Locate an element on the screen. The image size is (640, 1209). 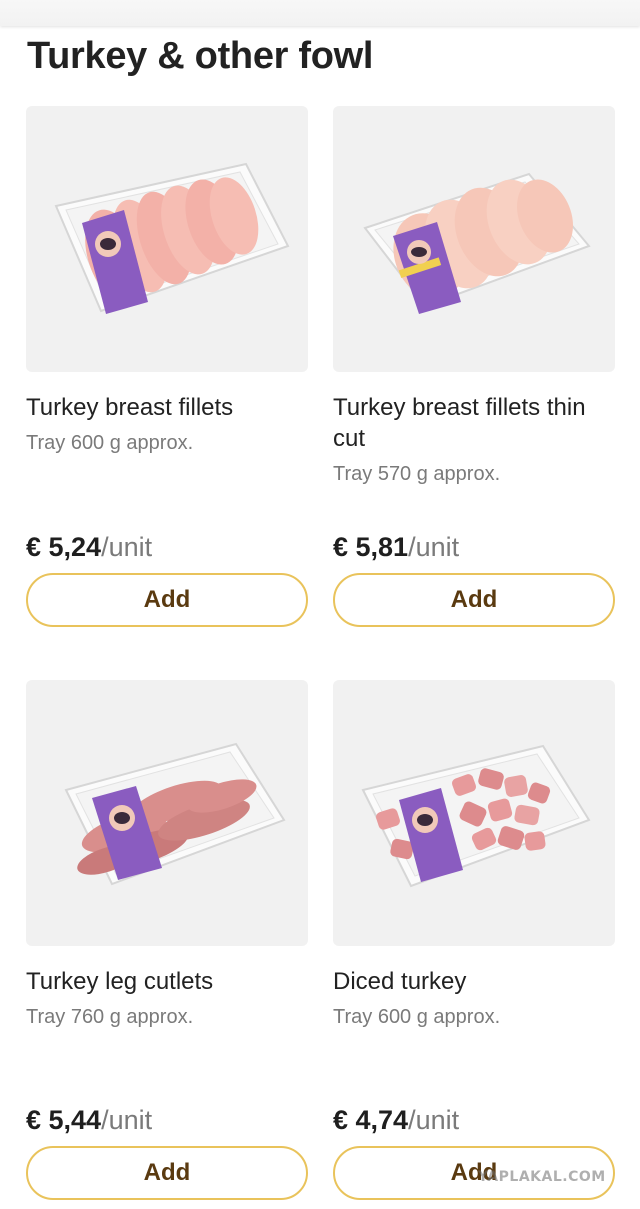
product-price: € 4,74/unit is located at coordinates (396, 1120).